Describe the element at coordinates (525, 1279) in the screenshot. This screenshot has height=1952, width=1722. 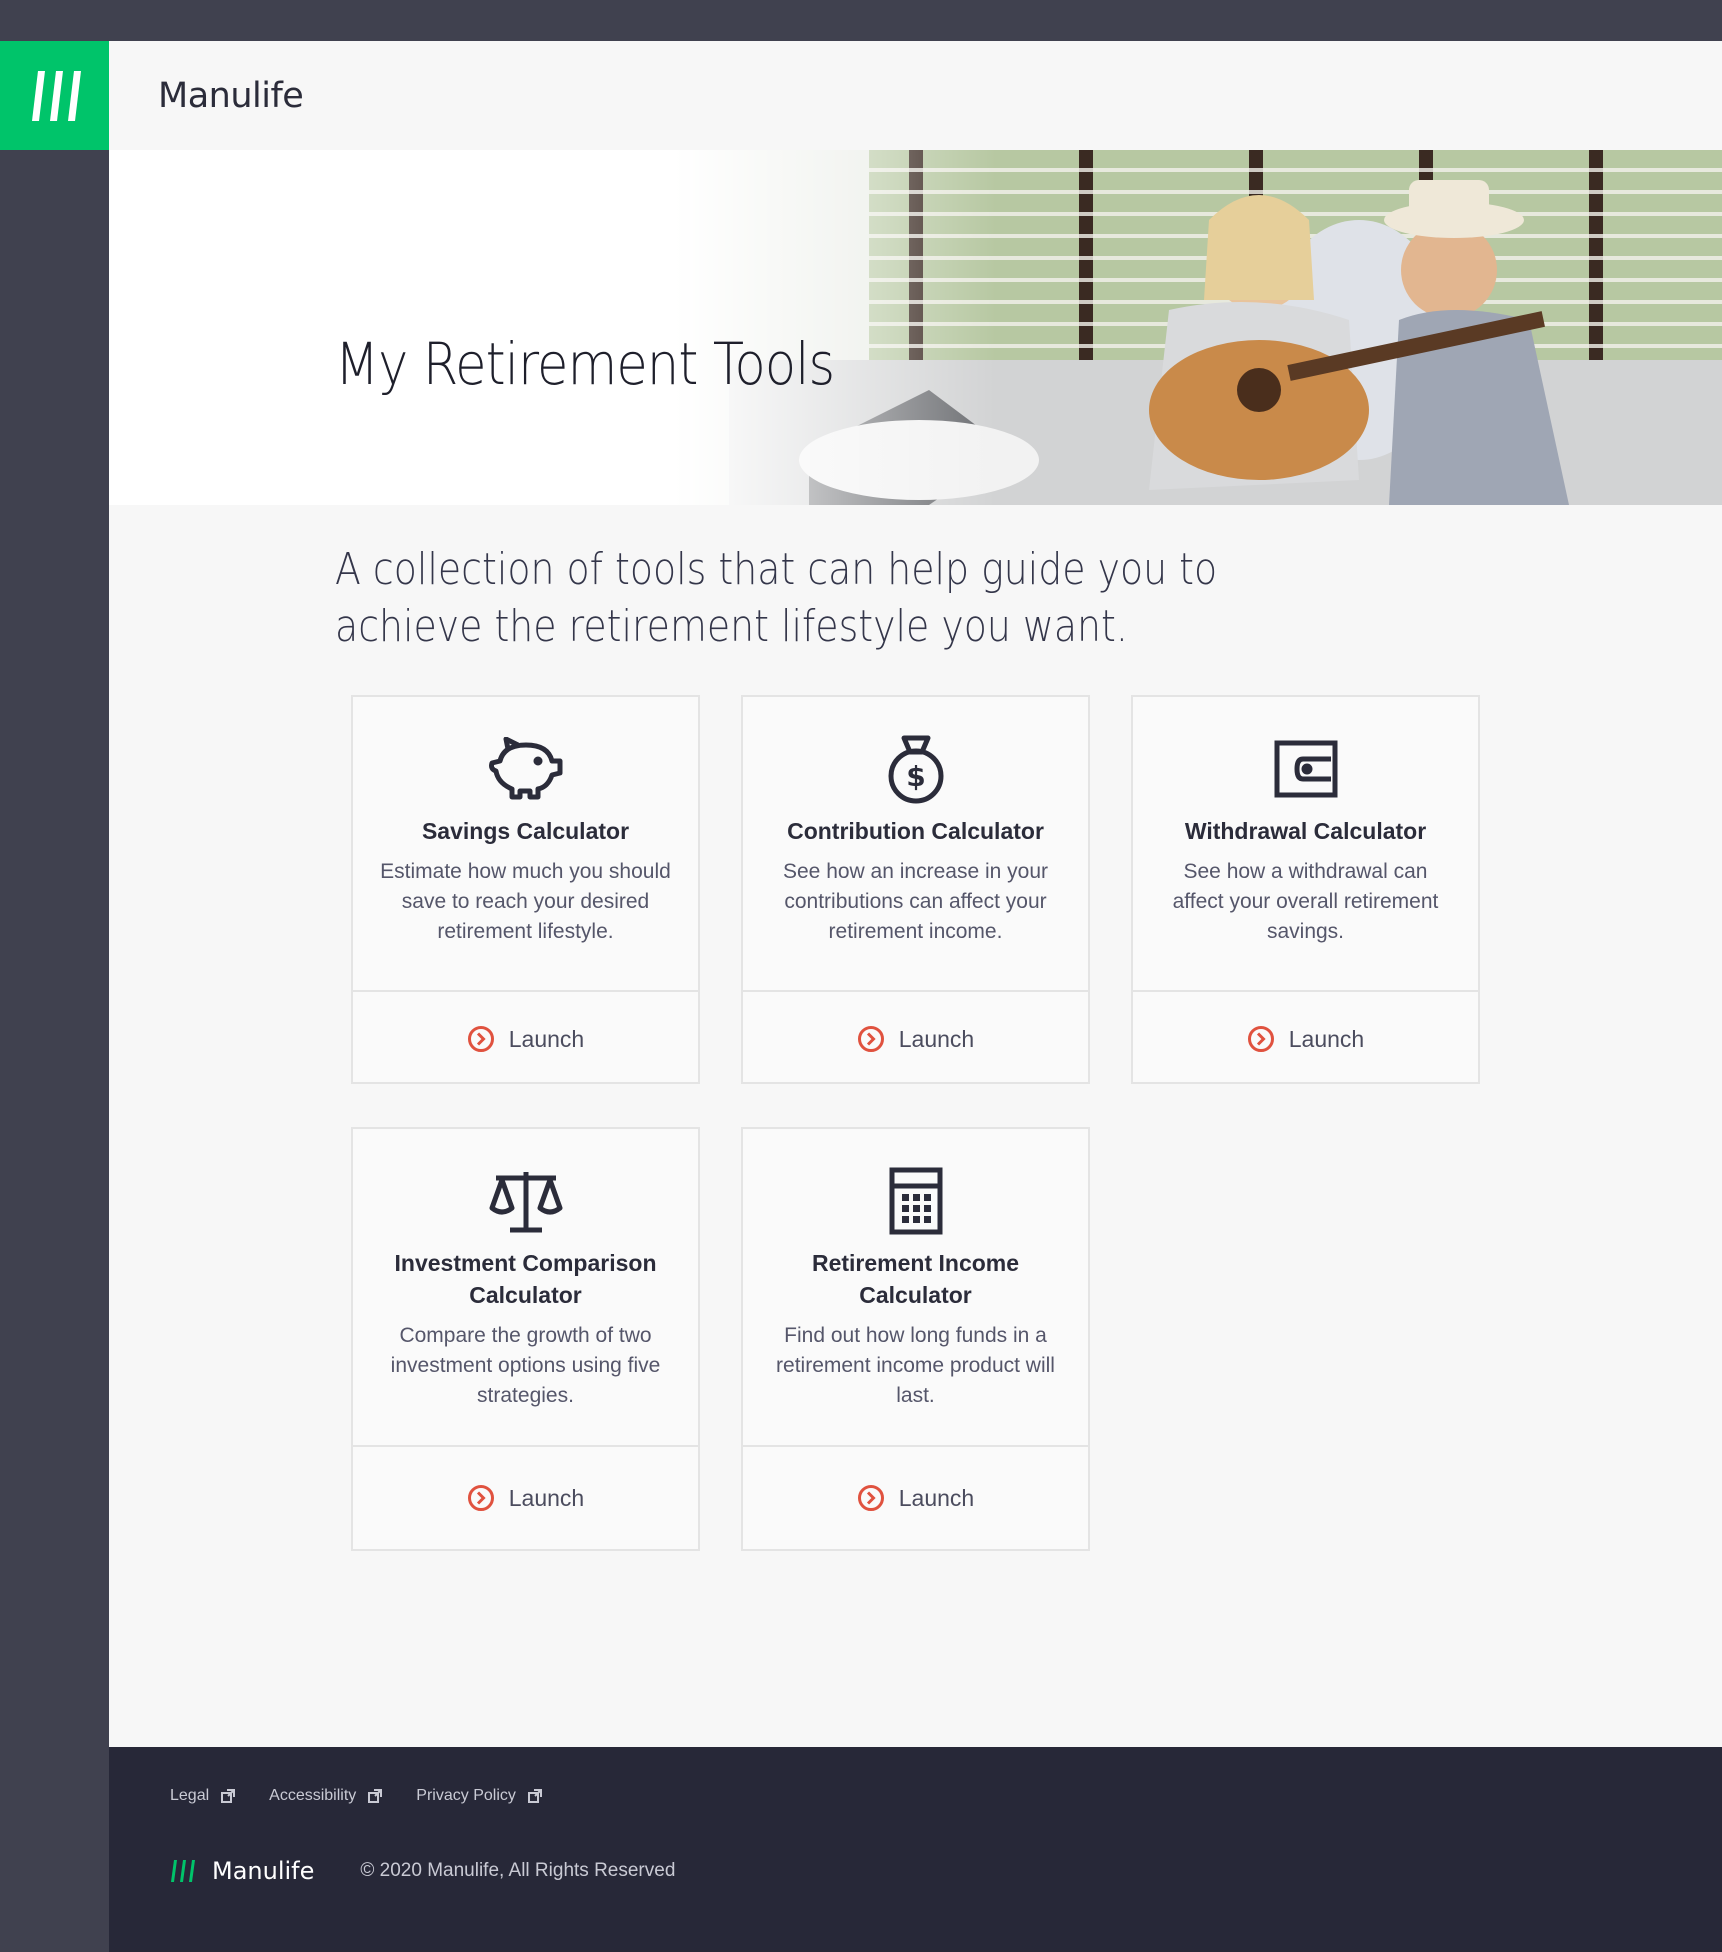
I see `tool-card-title: Investment Comparison Calculator` at that location.